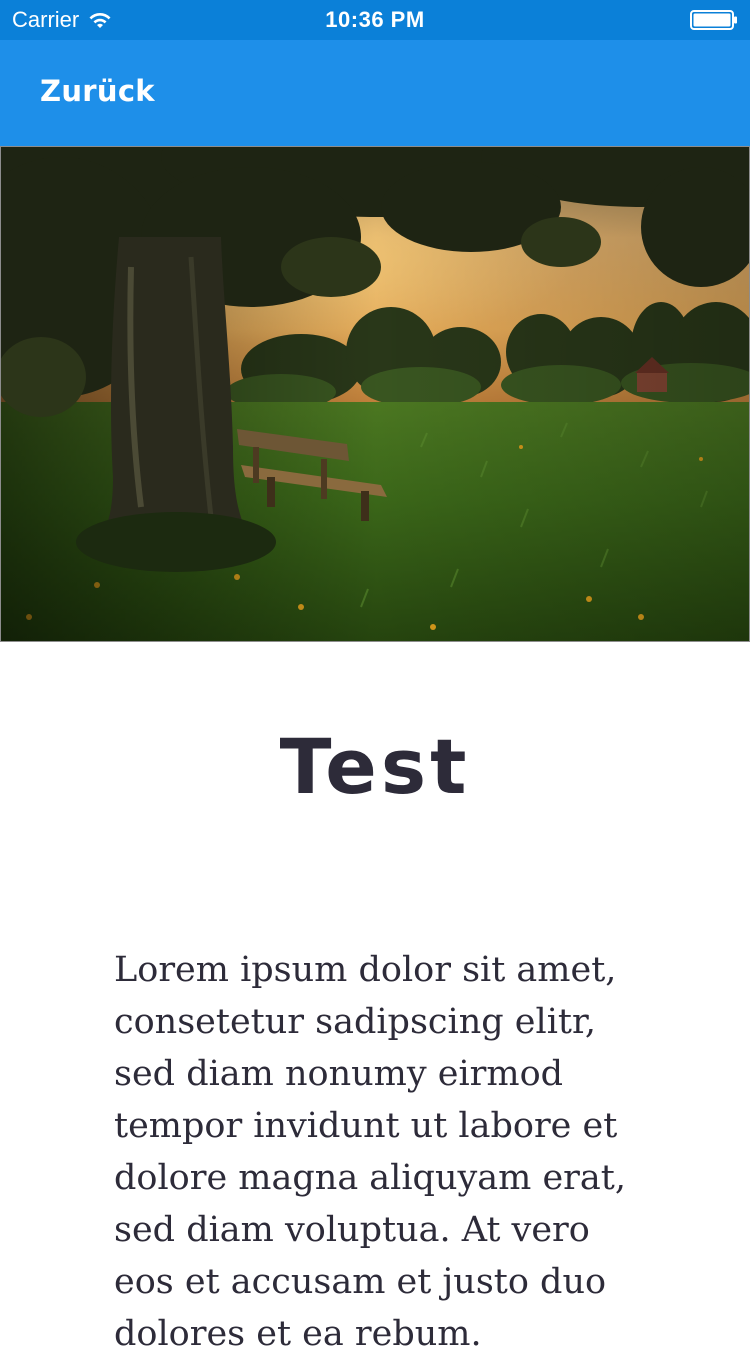 This screenshot has width=750, height=1360. I want to click on back-button: Zurück, so click(97, 91).